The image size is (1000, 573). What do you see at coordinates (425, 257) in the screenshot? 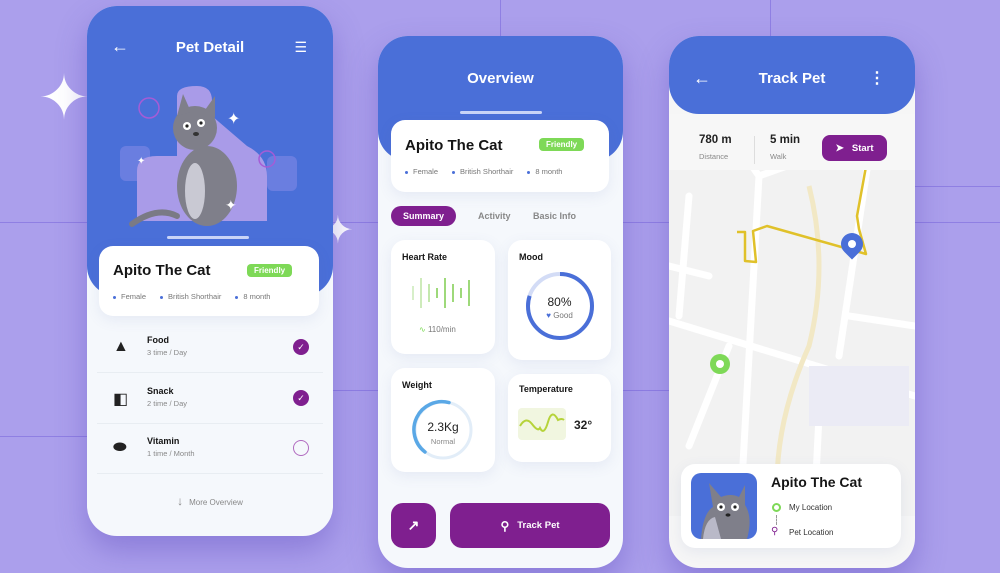
I see `card-title: Heart Rate` at bounding box center [425, 257].